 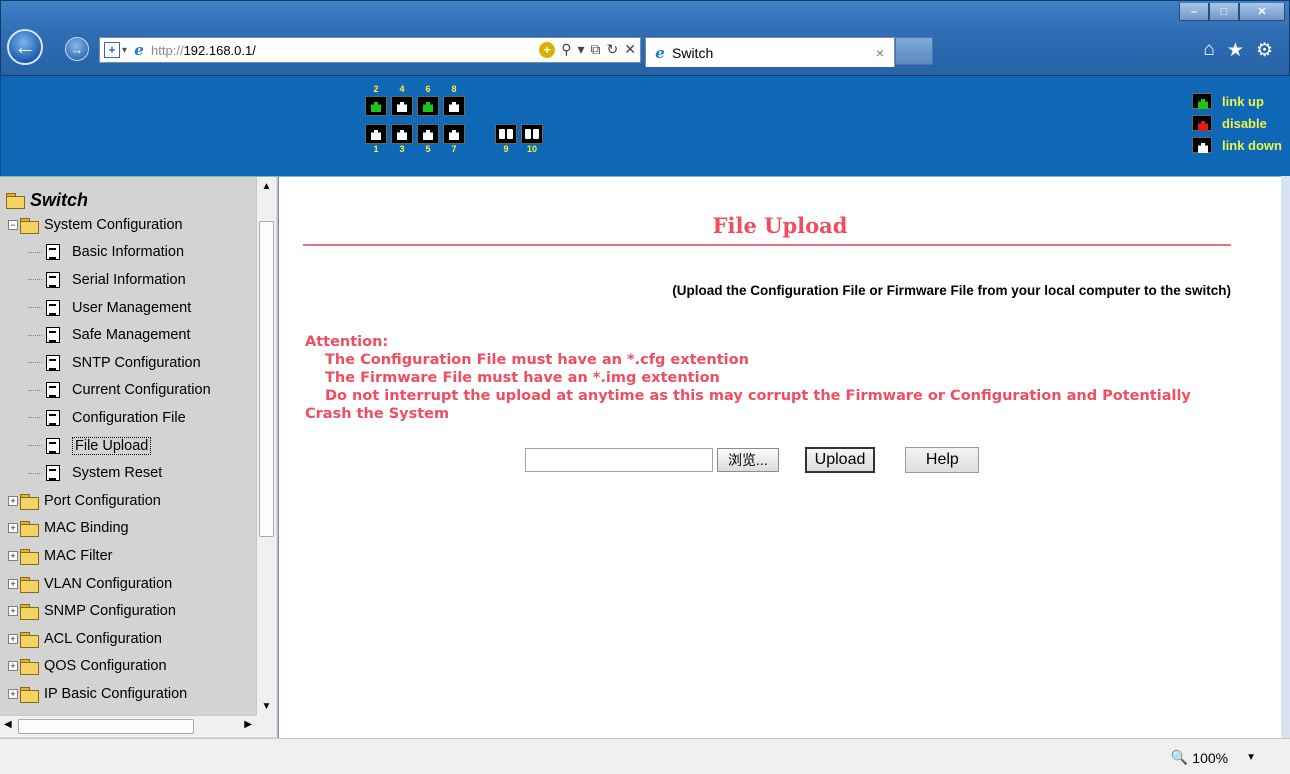 I want to click on chevron-down-icon: ▾, so click(x=124, y=50).